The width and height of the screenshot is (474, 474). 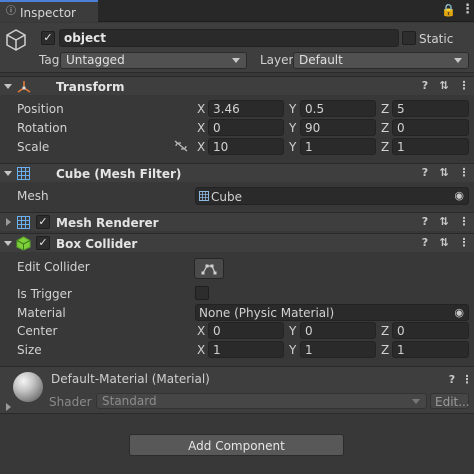 I want to click on box-collider-header: ✓ Box Collider ? ⇅ ⋮, so click(x=237, y=242).